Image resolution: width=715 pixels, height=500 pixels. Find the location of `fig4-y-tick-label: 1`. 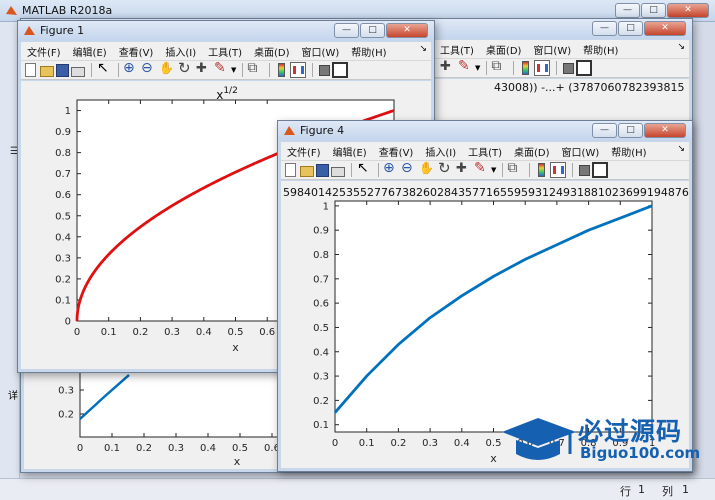

fig4-y-tick-label: 1 is located at coordinates (326, 206).